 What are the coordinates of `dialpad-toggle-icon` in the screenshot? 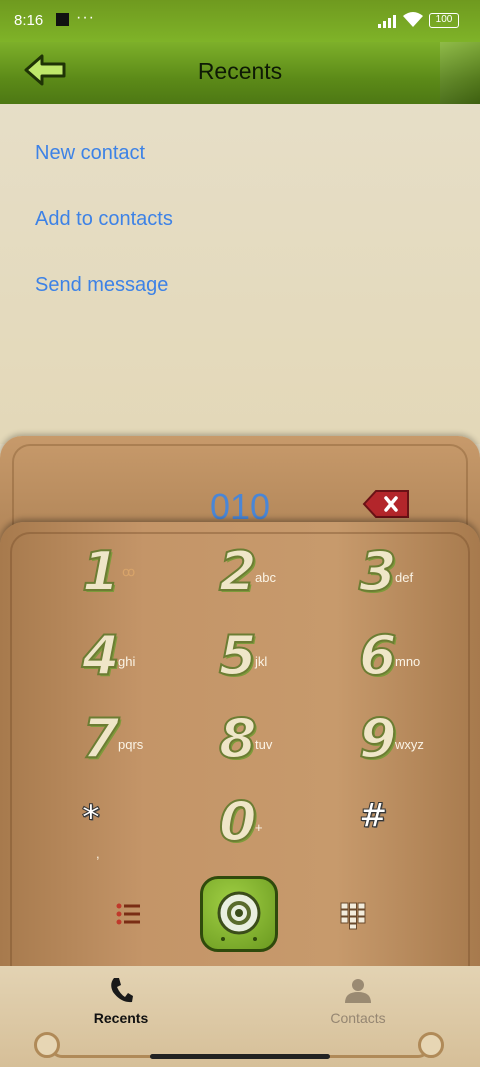 It's located at (353, 916).